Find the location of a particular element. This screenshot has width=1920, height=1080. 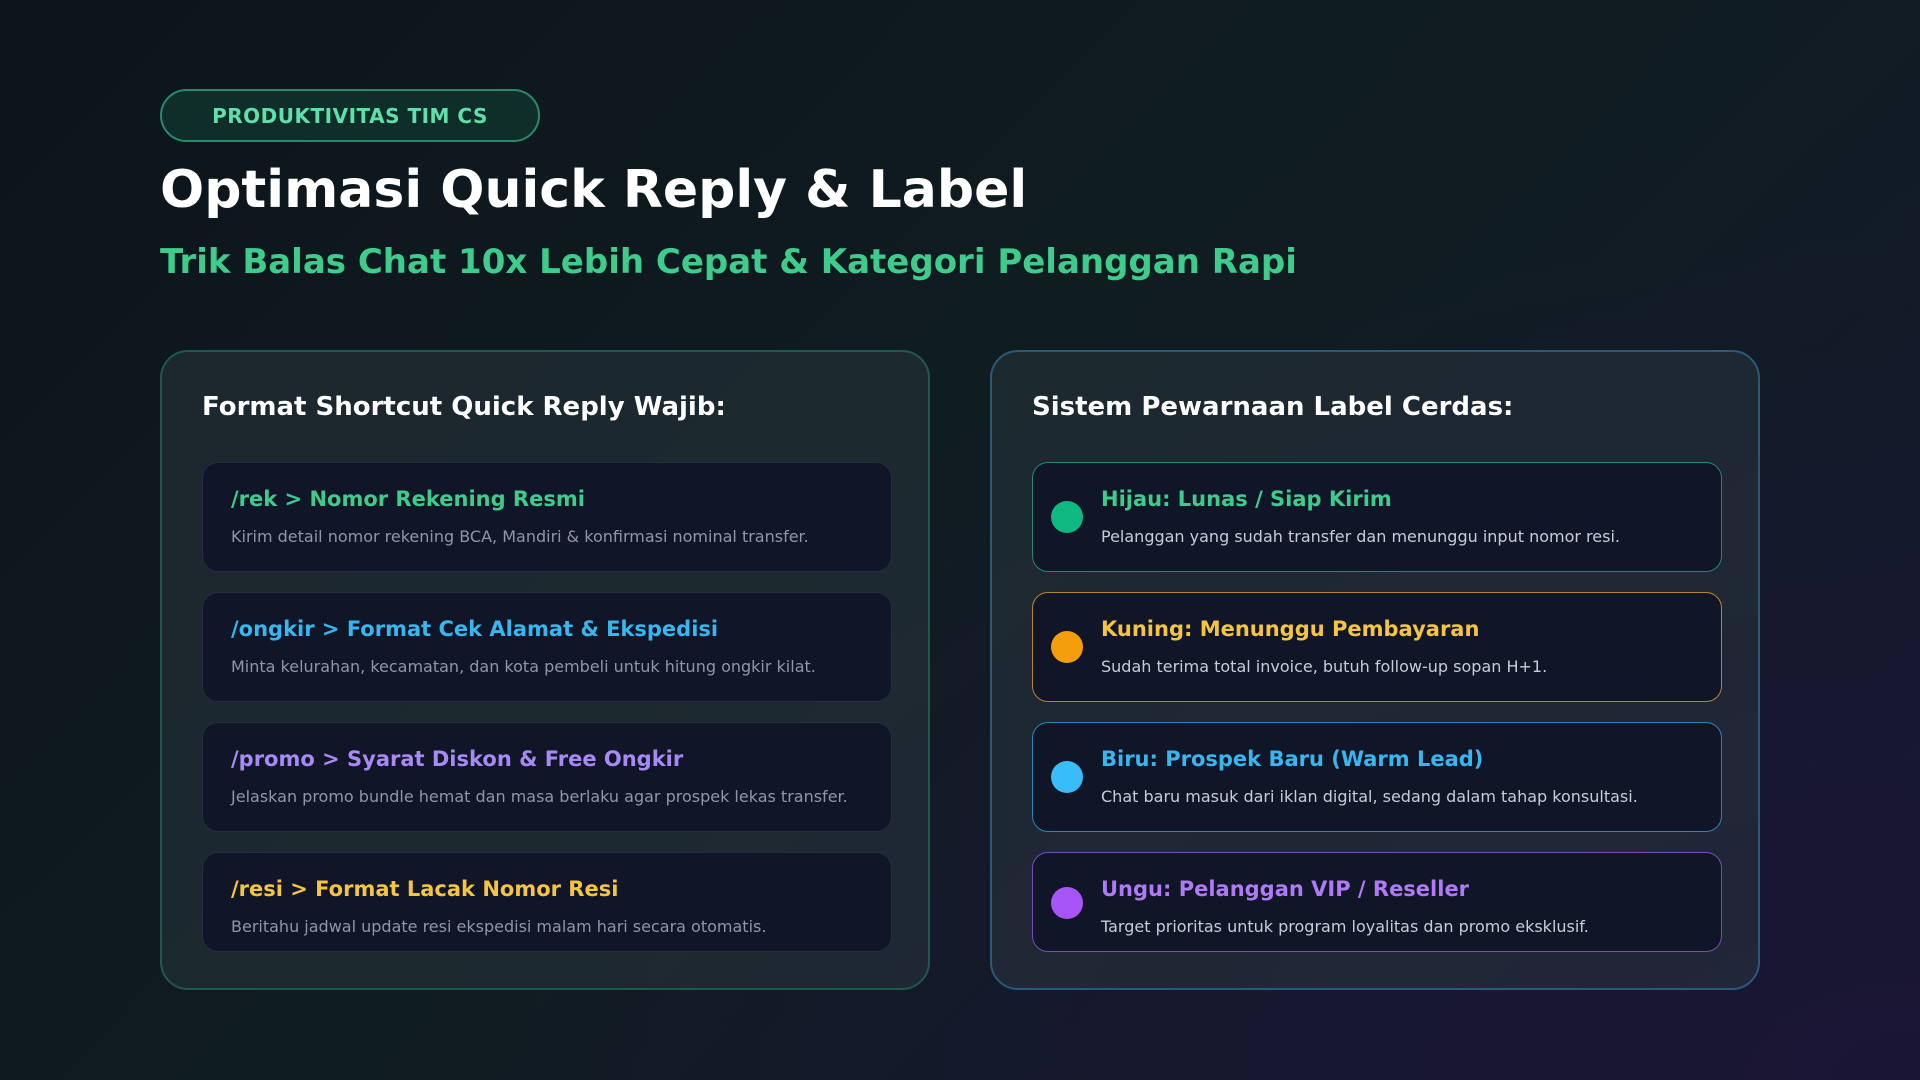

yellow-dot-icon is located at coordinates (1067, 647).